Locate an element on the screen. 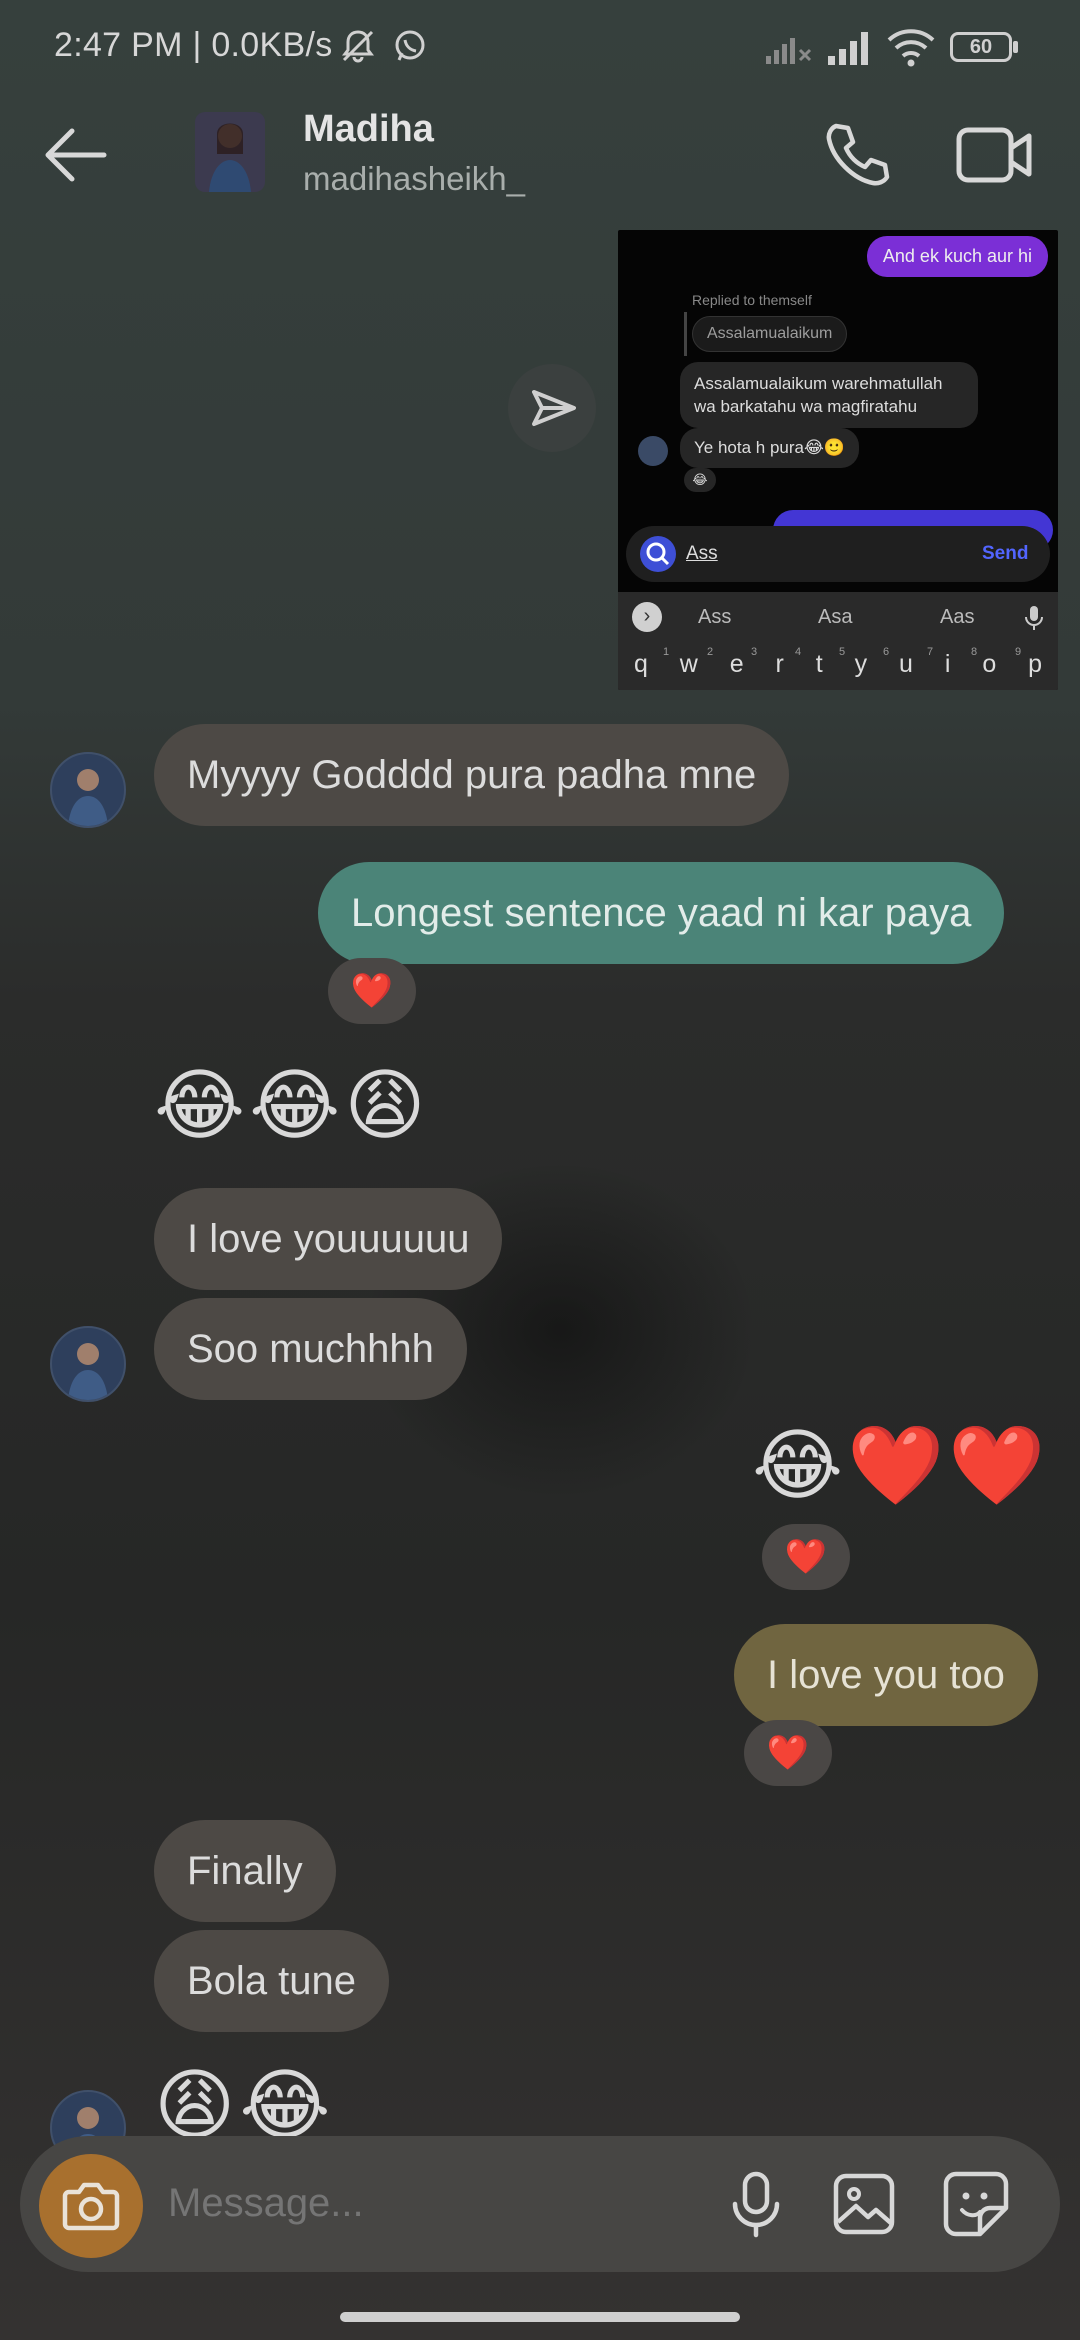 Image resolution: width=1080 pixels, height=2340 pixels. shot-reply-bar is located at coordinates (685, 334).